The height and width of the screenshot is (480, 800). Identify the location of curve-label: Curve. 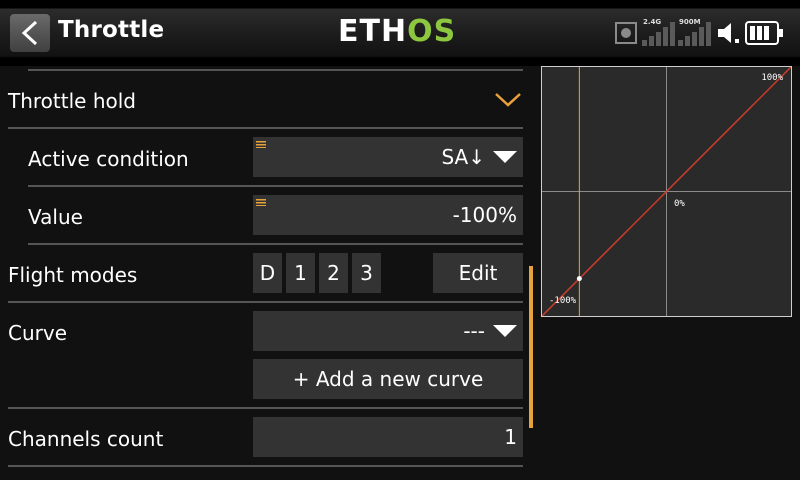
(38, 333).